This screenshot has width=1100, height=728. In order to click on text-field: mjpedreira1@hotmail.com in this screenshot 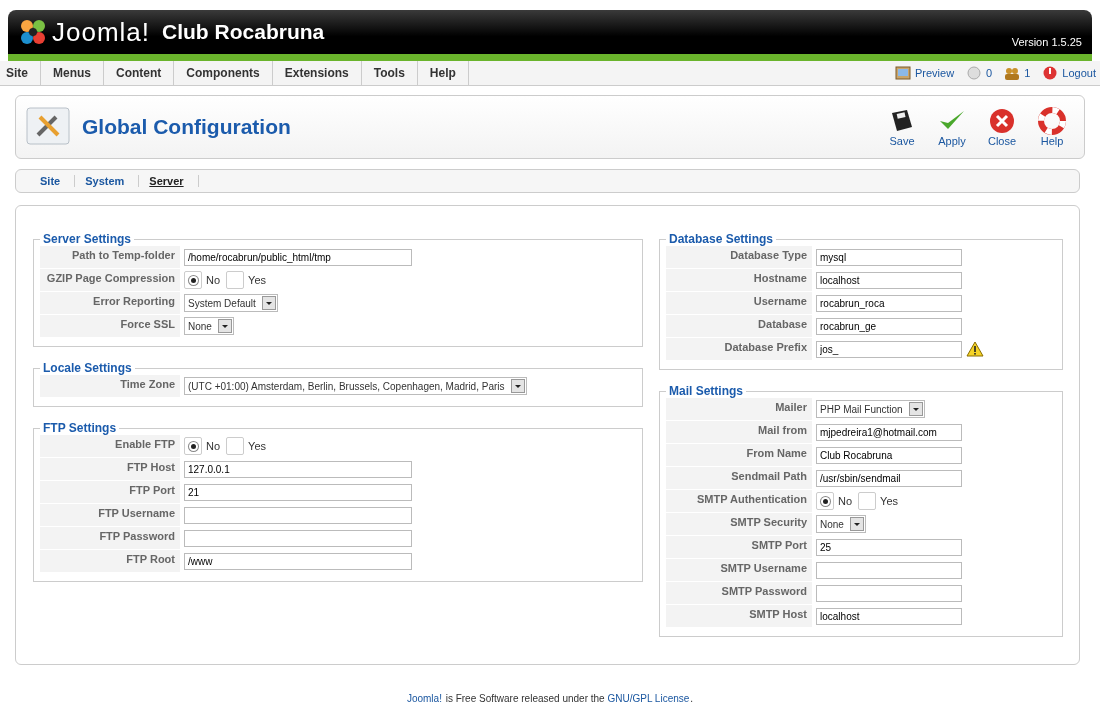, I will do `click(889, 432)`.